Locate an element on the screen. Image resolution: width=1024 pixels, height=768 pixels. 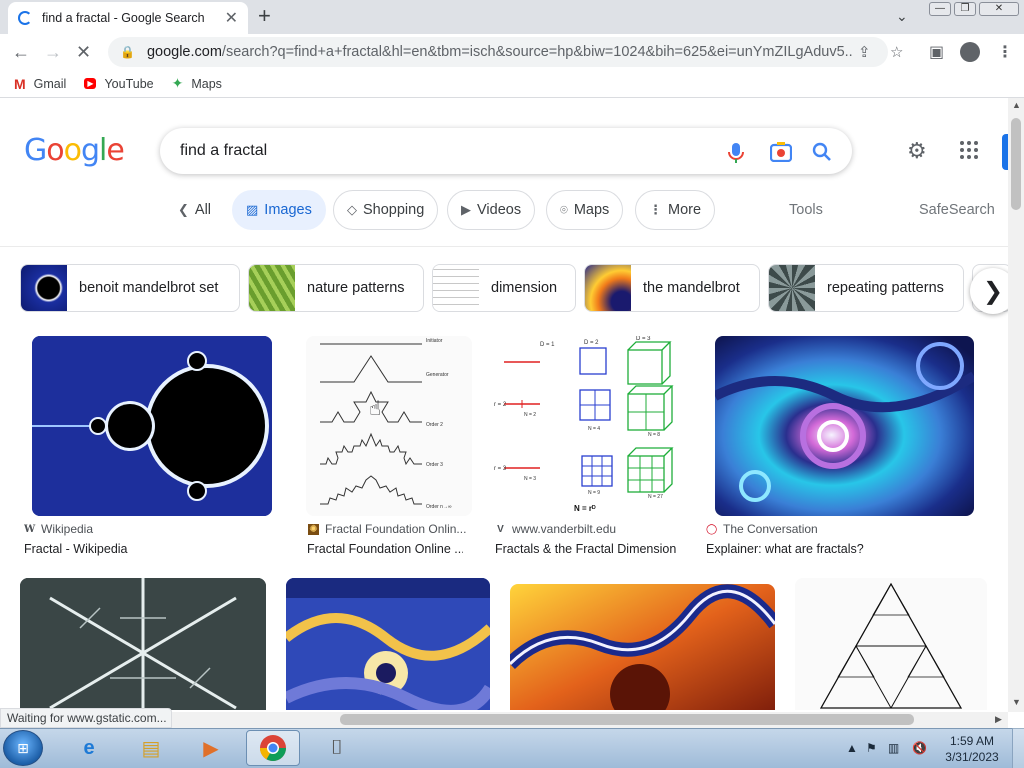
scroll-right-arrow-icon: ▶ is located at coordinates (998, 719).